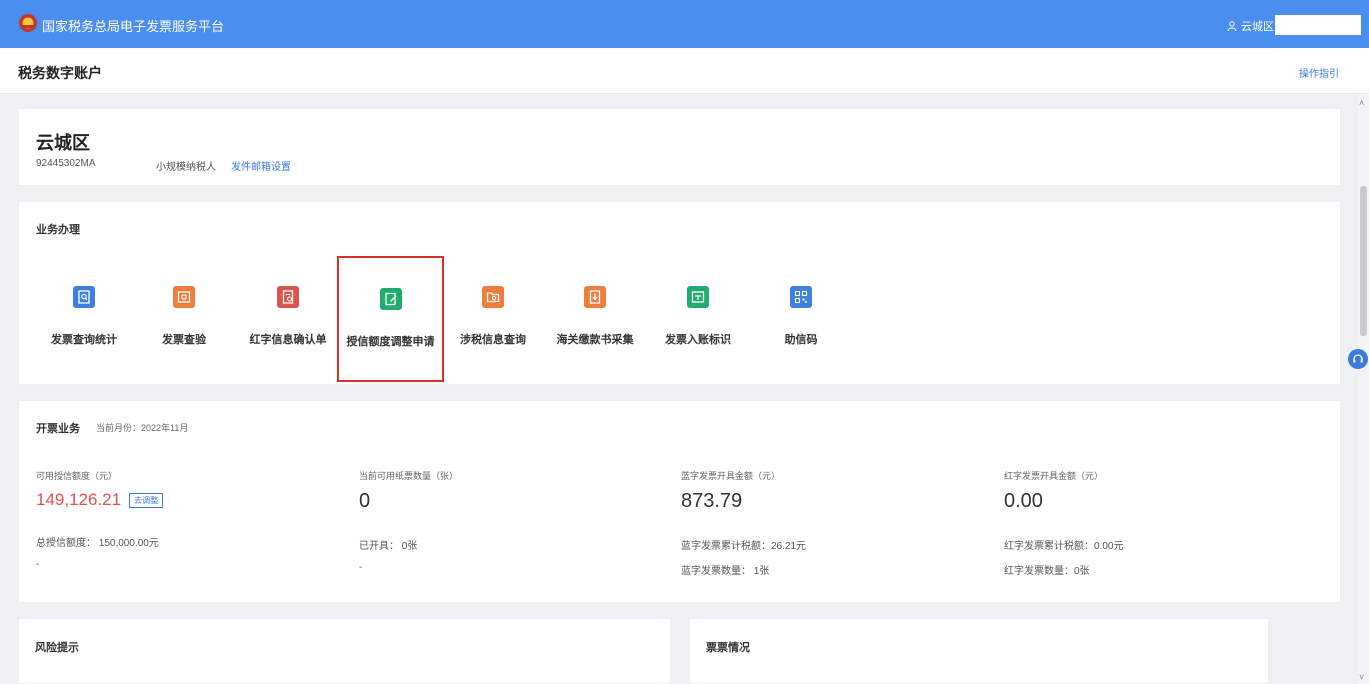 This screenshot has width=1369, height=684. Describe the element at coordinates (698, 297) in the screenshot. I see `inbox-icon` at that location.